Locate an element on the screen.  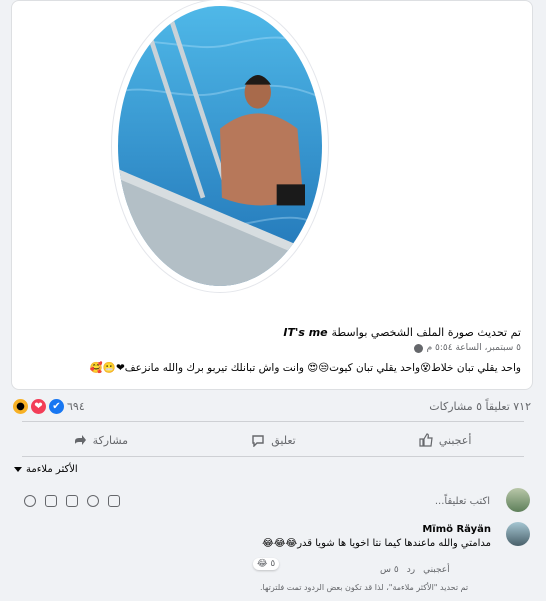
like-icon: ✔ is located at coordinates (56, 406).